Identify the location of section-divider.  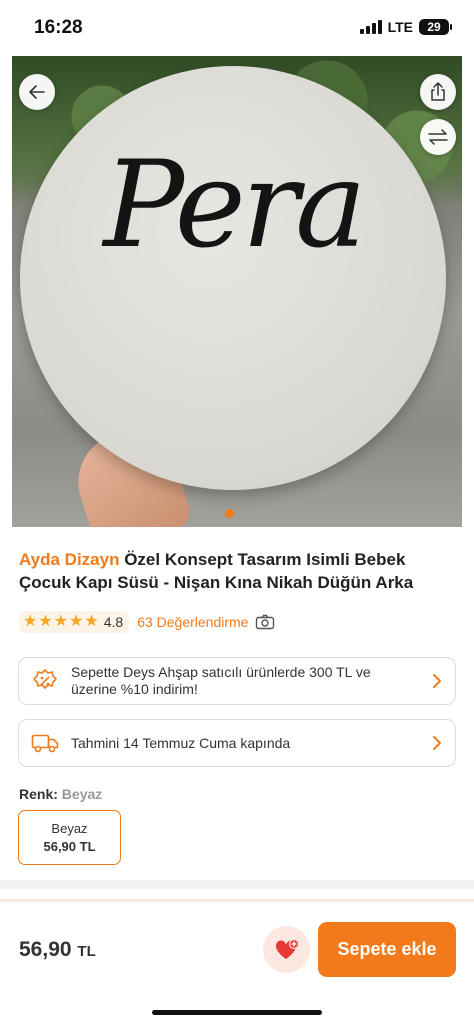
(237, 884).